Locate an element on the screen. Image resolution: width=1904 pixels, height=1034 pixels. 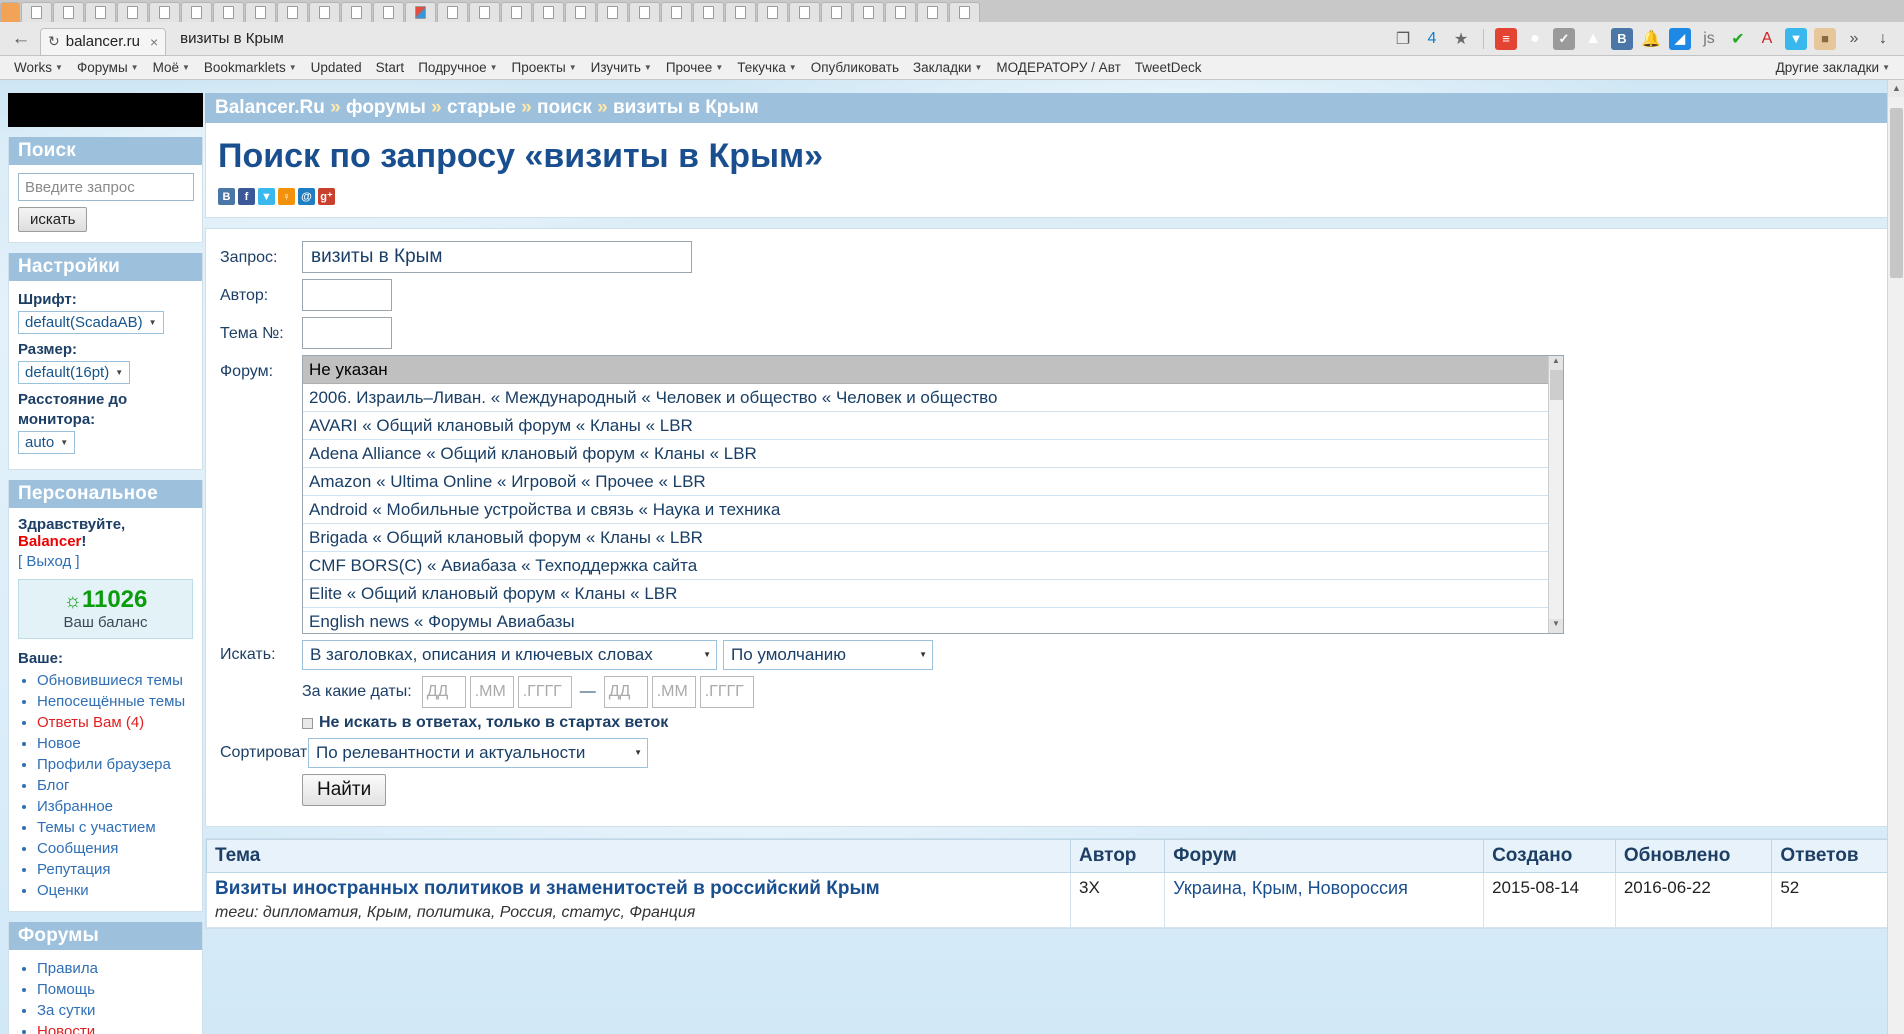
date-to-year: .ГГГГ is located at coordinates (726, 692).